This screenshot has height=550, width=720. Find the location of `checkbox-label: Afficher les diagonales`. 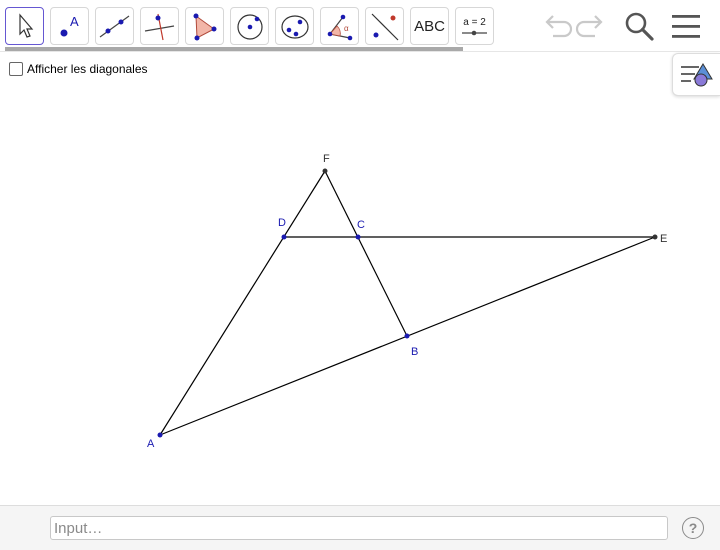

checkbox-label: Afficher les diagonales is located at coordinates (87, 69).